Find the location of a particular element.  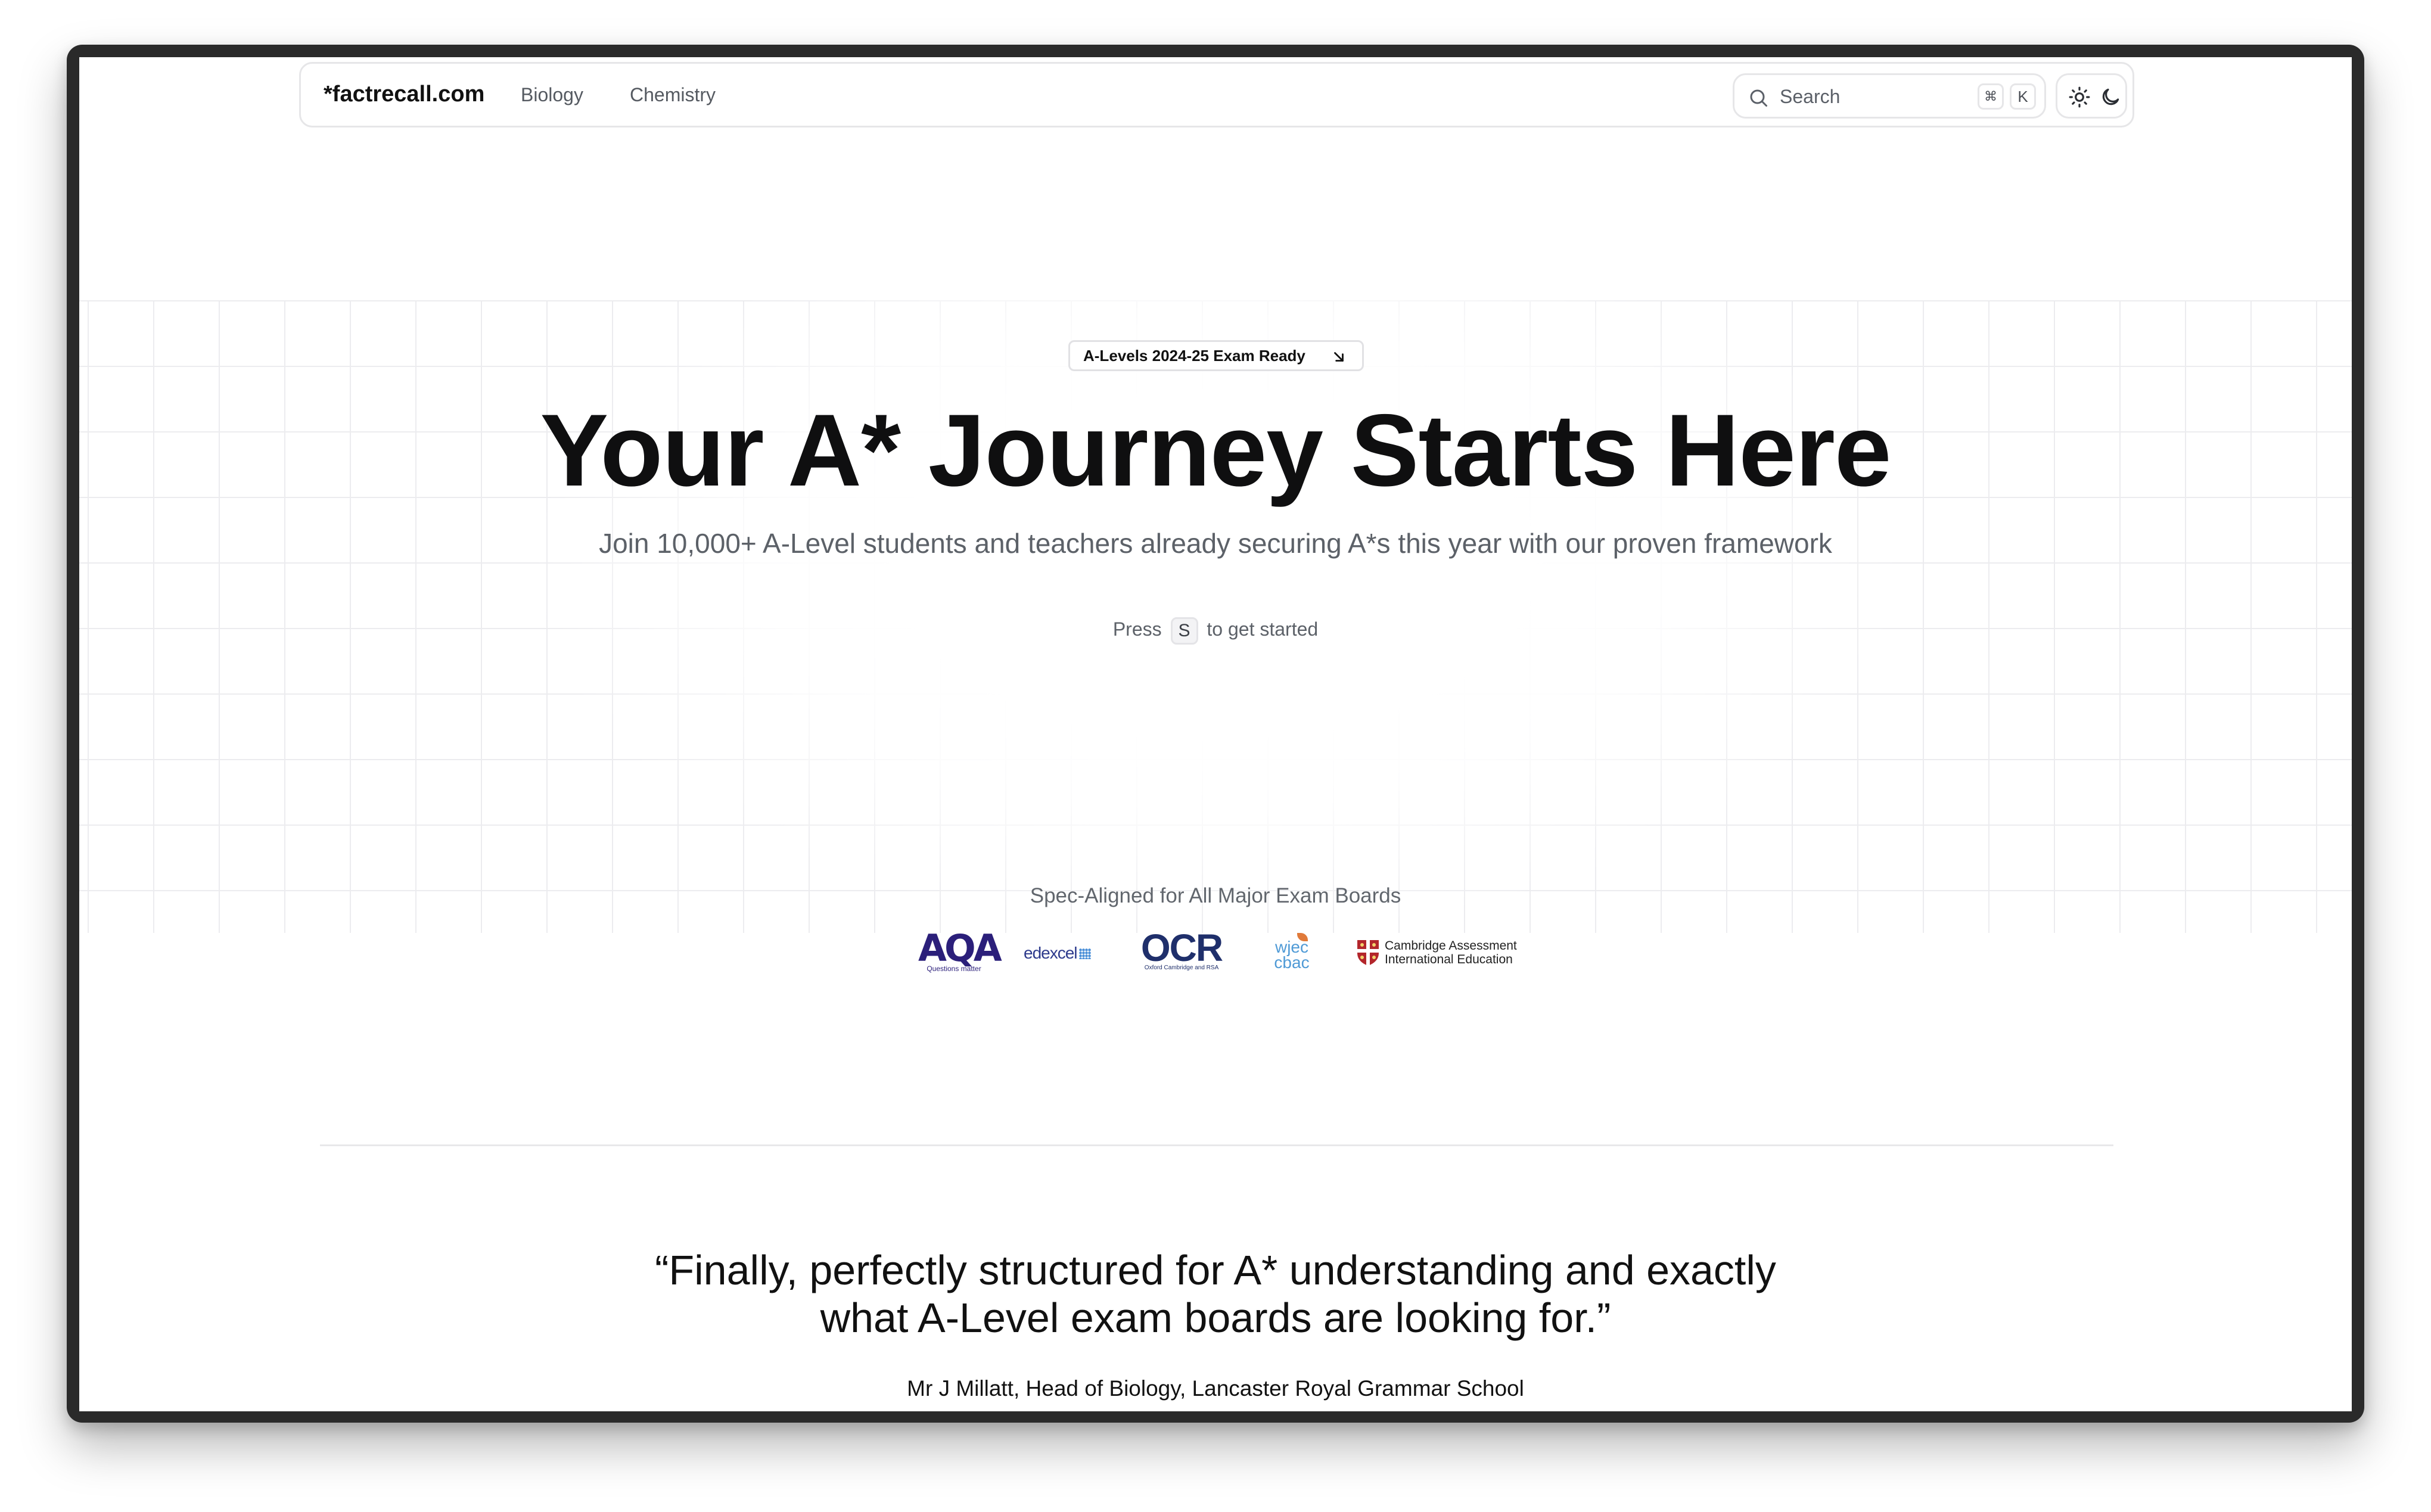

edexcel-dots-icon is located at coordinates (1084, 953).